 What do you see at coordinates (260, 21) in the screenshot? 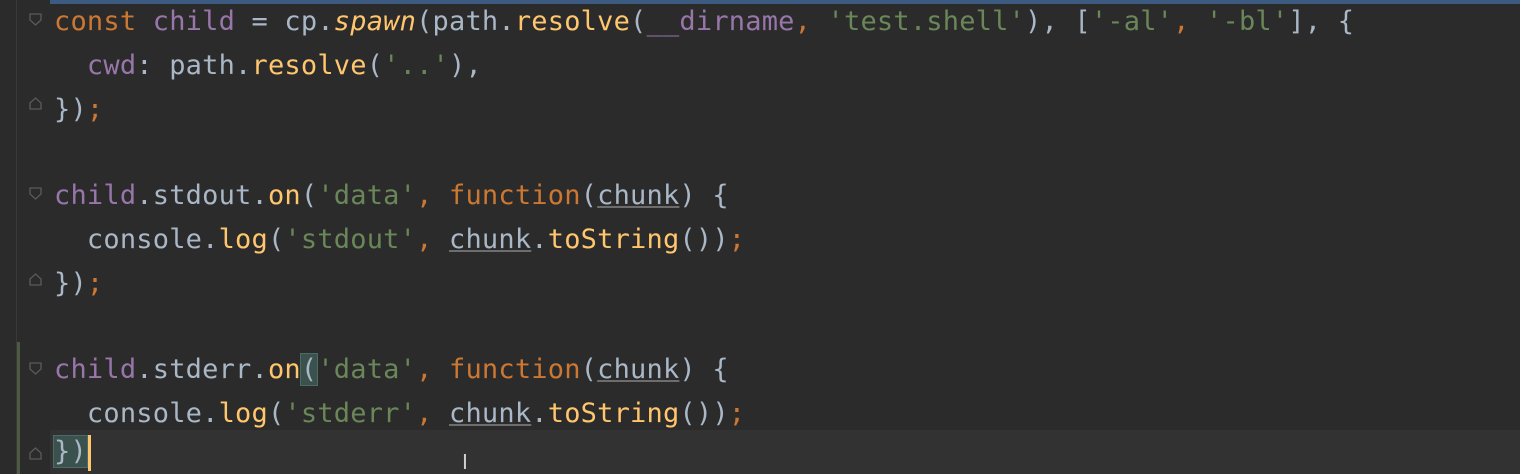
I see `operator-assign: =` at bounding box center [260, 21].